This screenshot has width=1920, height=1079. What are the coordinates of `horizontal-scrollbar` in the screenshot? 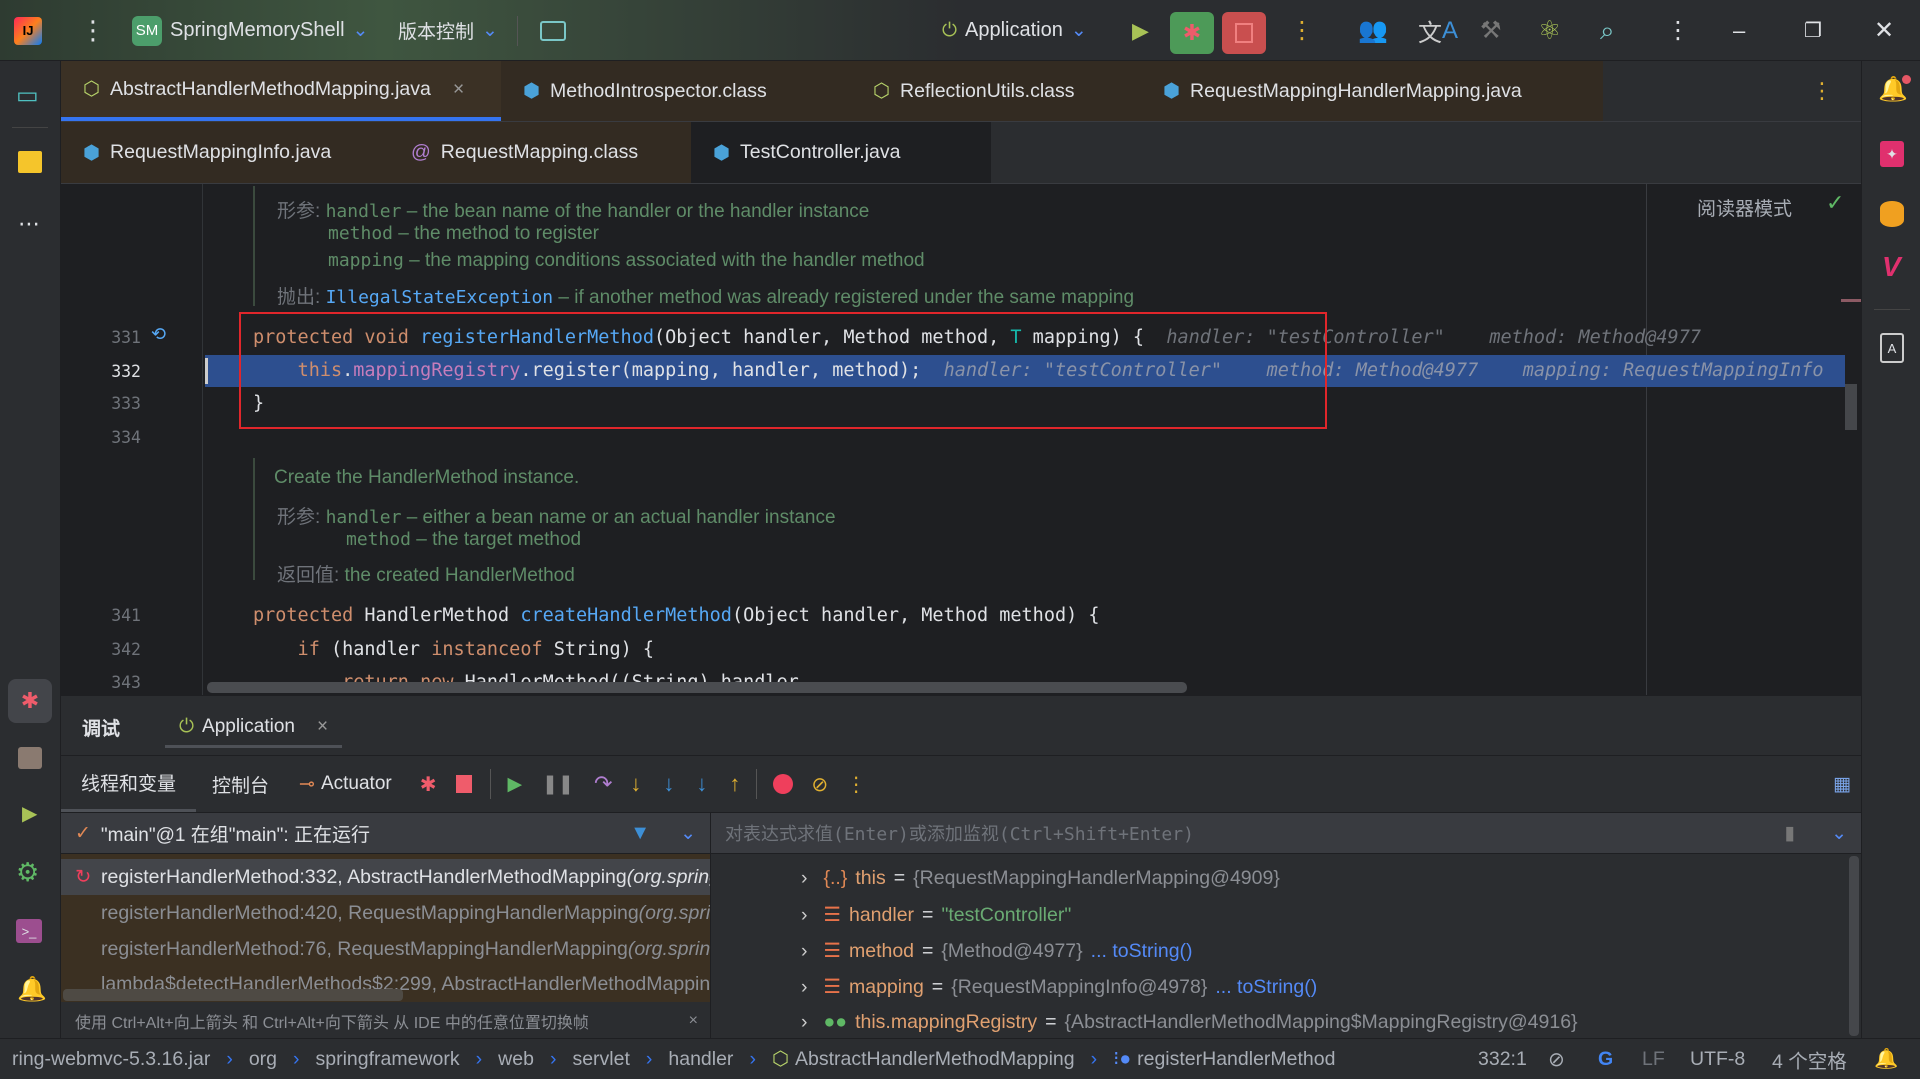 It's located at (697, 687).